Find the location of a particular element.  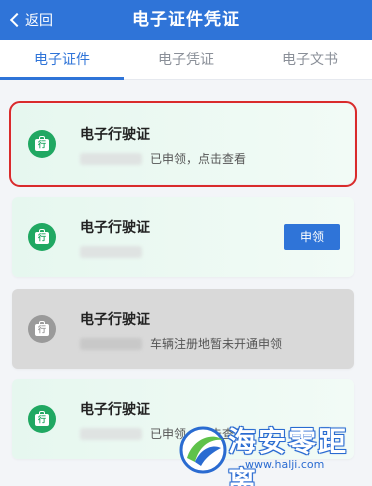

page-title: 电子证件凭证 is located at coordinates (186, 20).